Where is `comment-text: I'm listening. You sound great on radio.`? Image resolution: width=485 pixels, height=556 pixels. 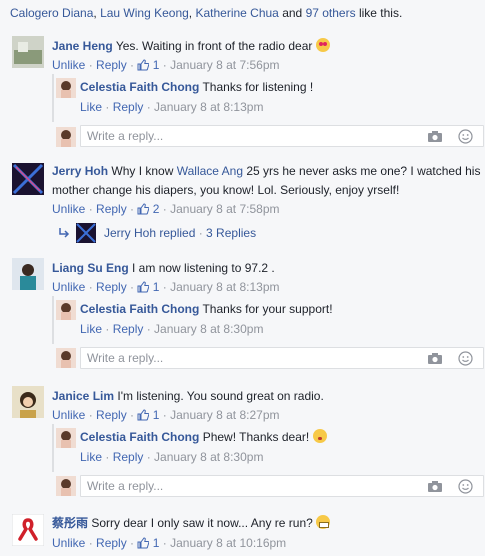 comment-text: I'm listening. You sound great on radio. is located at coordinates (220, 396).